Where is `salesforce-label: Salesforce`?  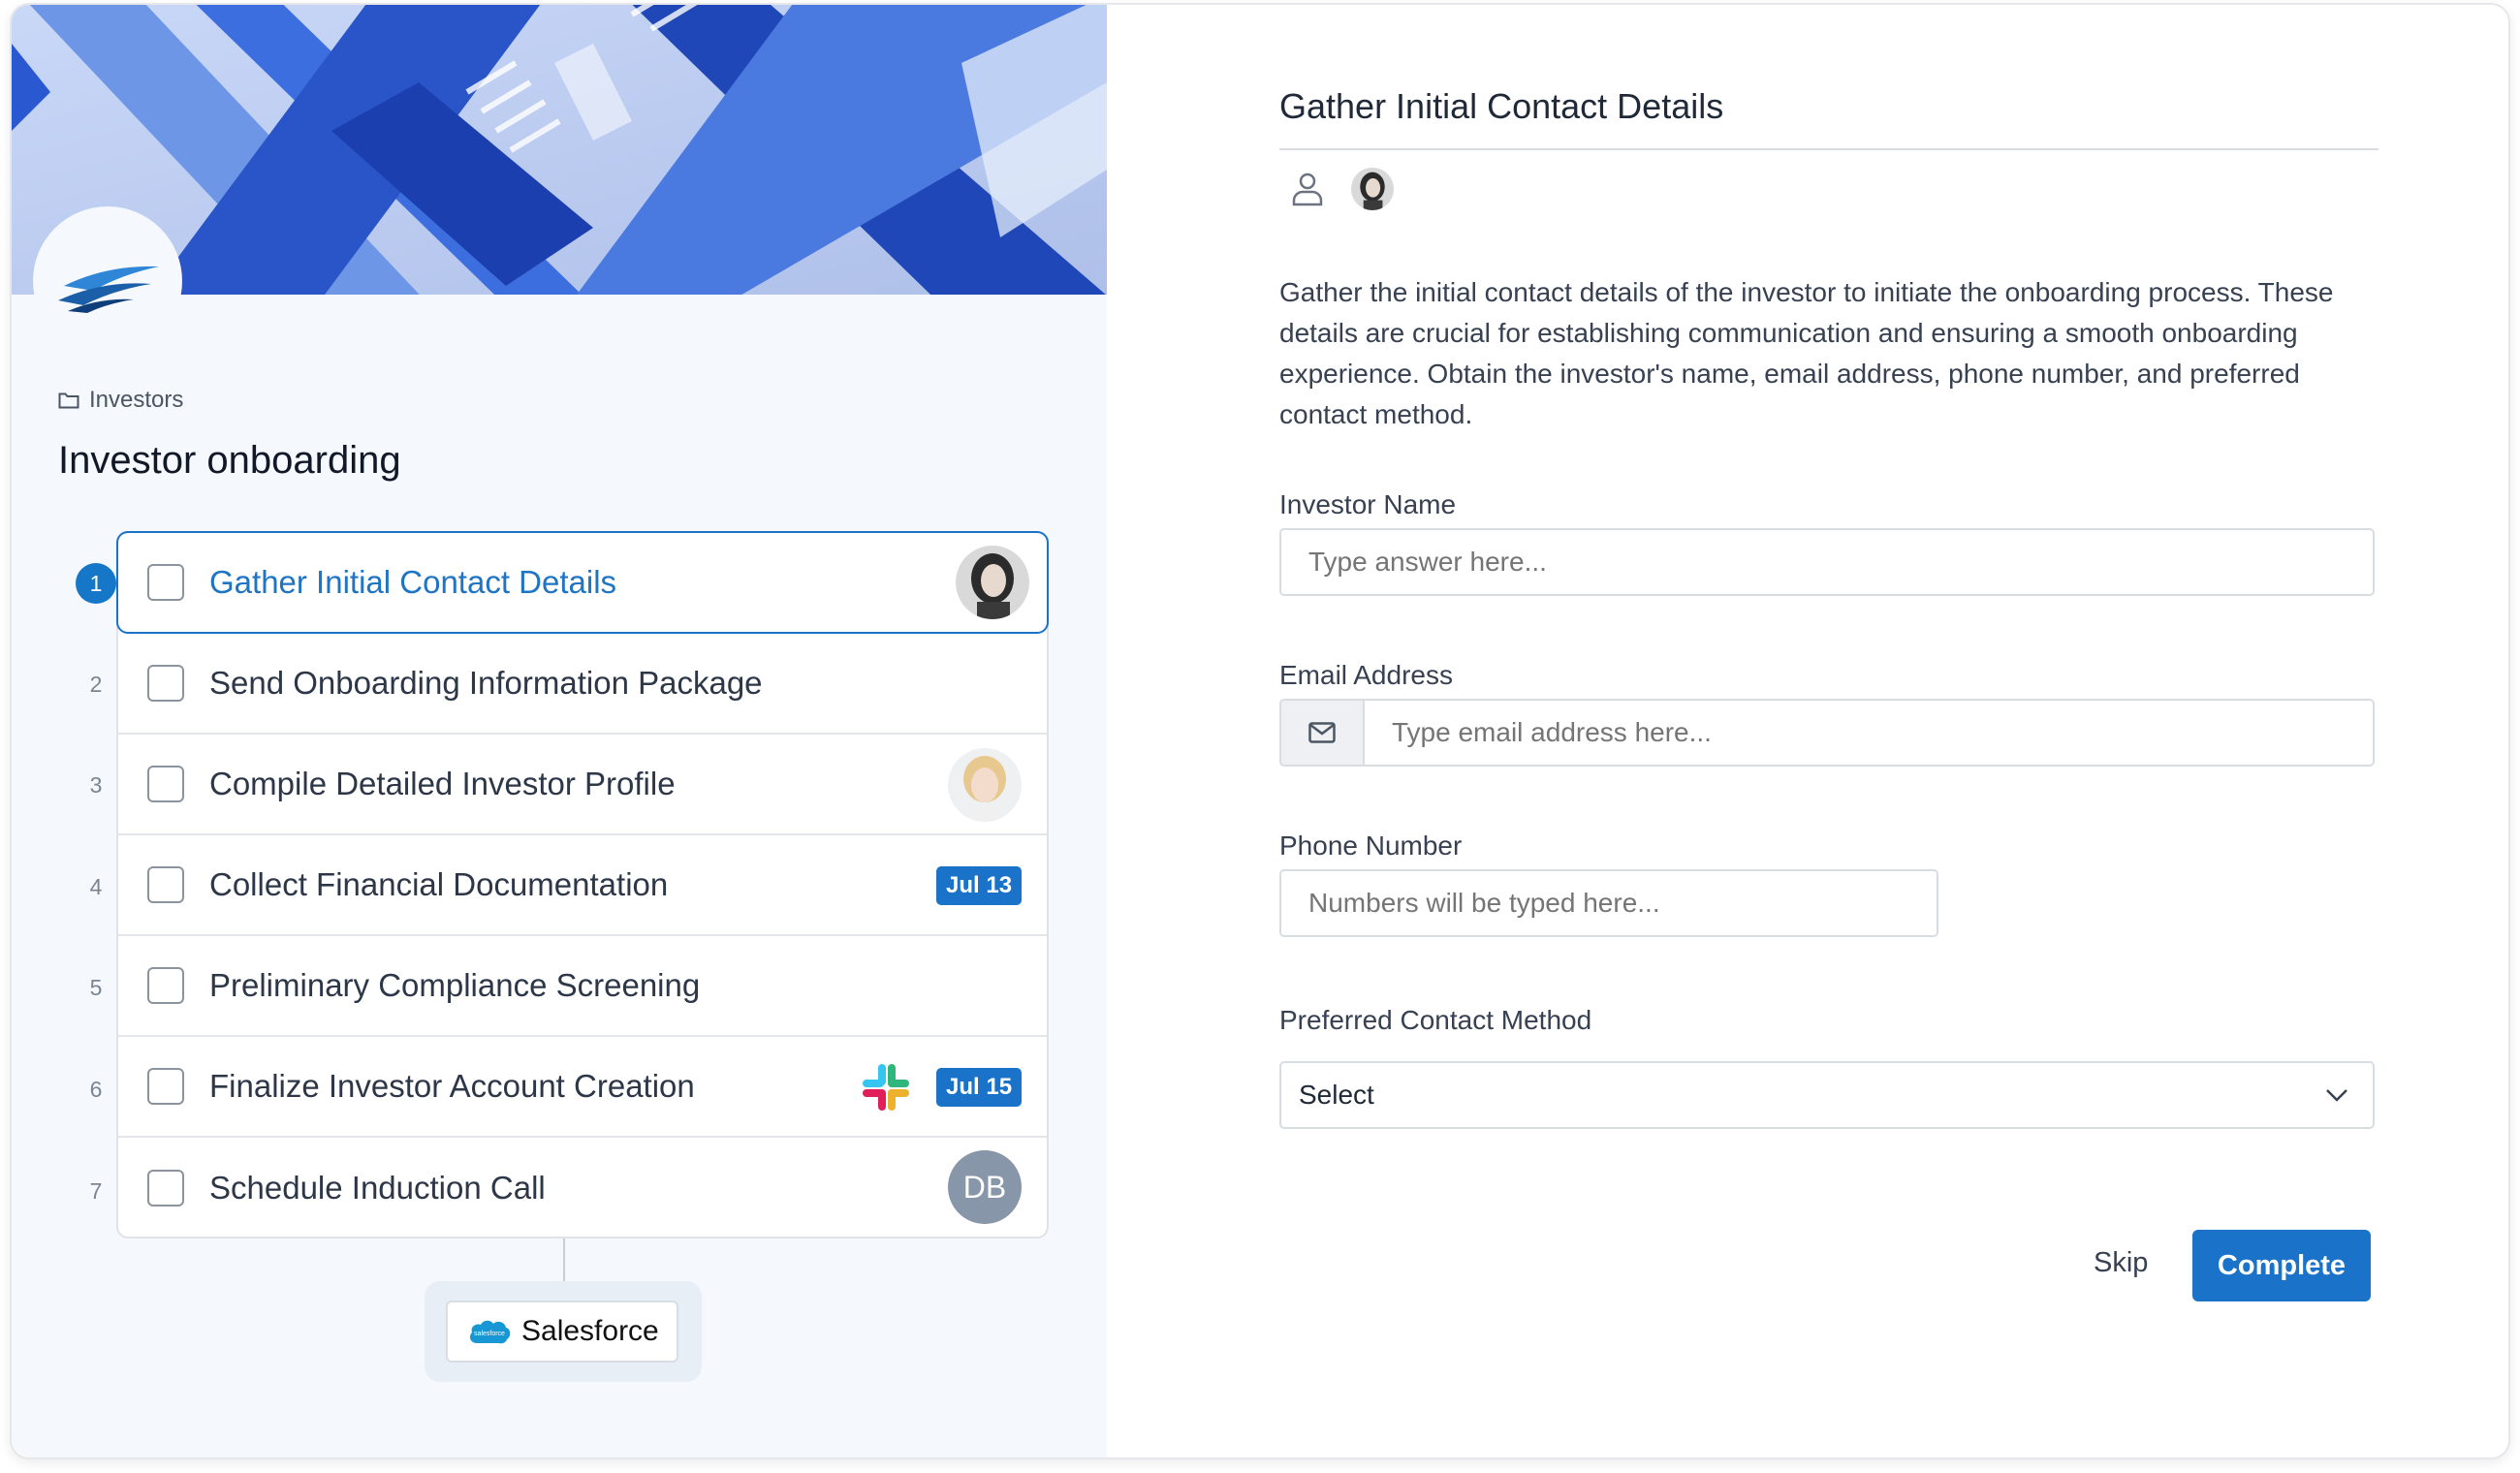 salesforce-label: Salesforce is located at coordinates (590, 1331).